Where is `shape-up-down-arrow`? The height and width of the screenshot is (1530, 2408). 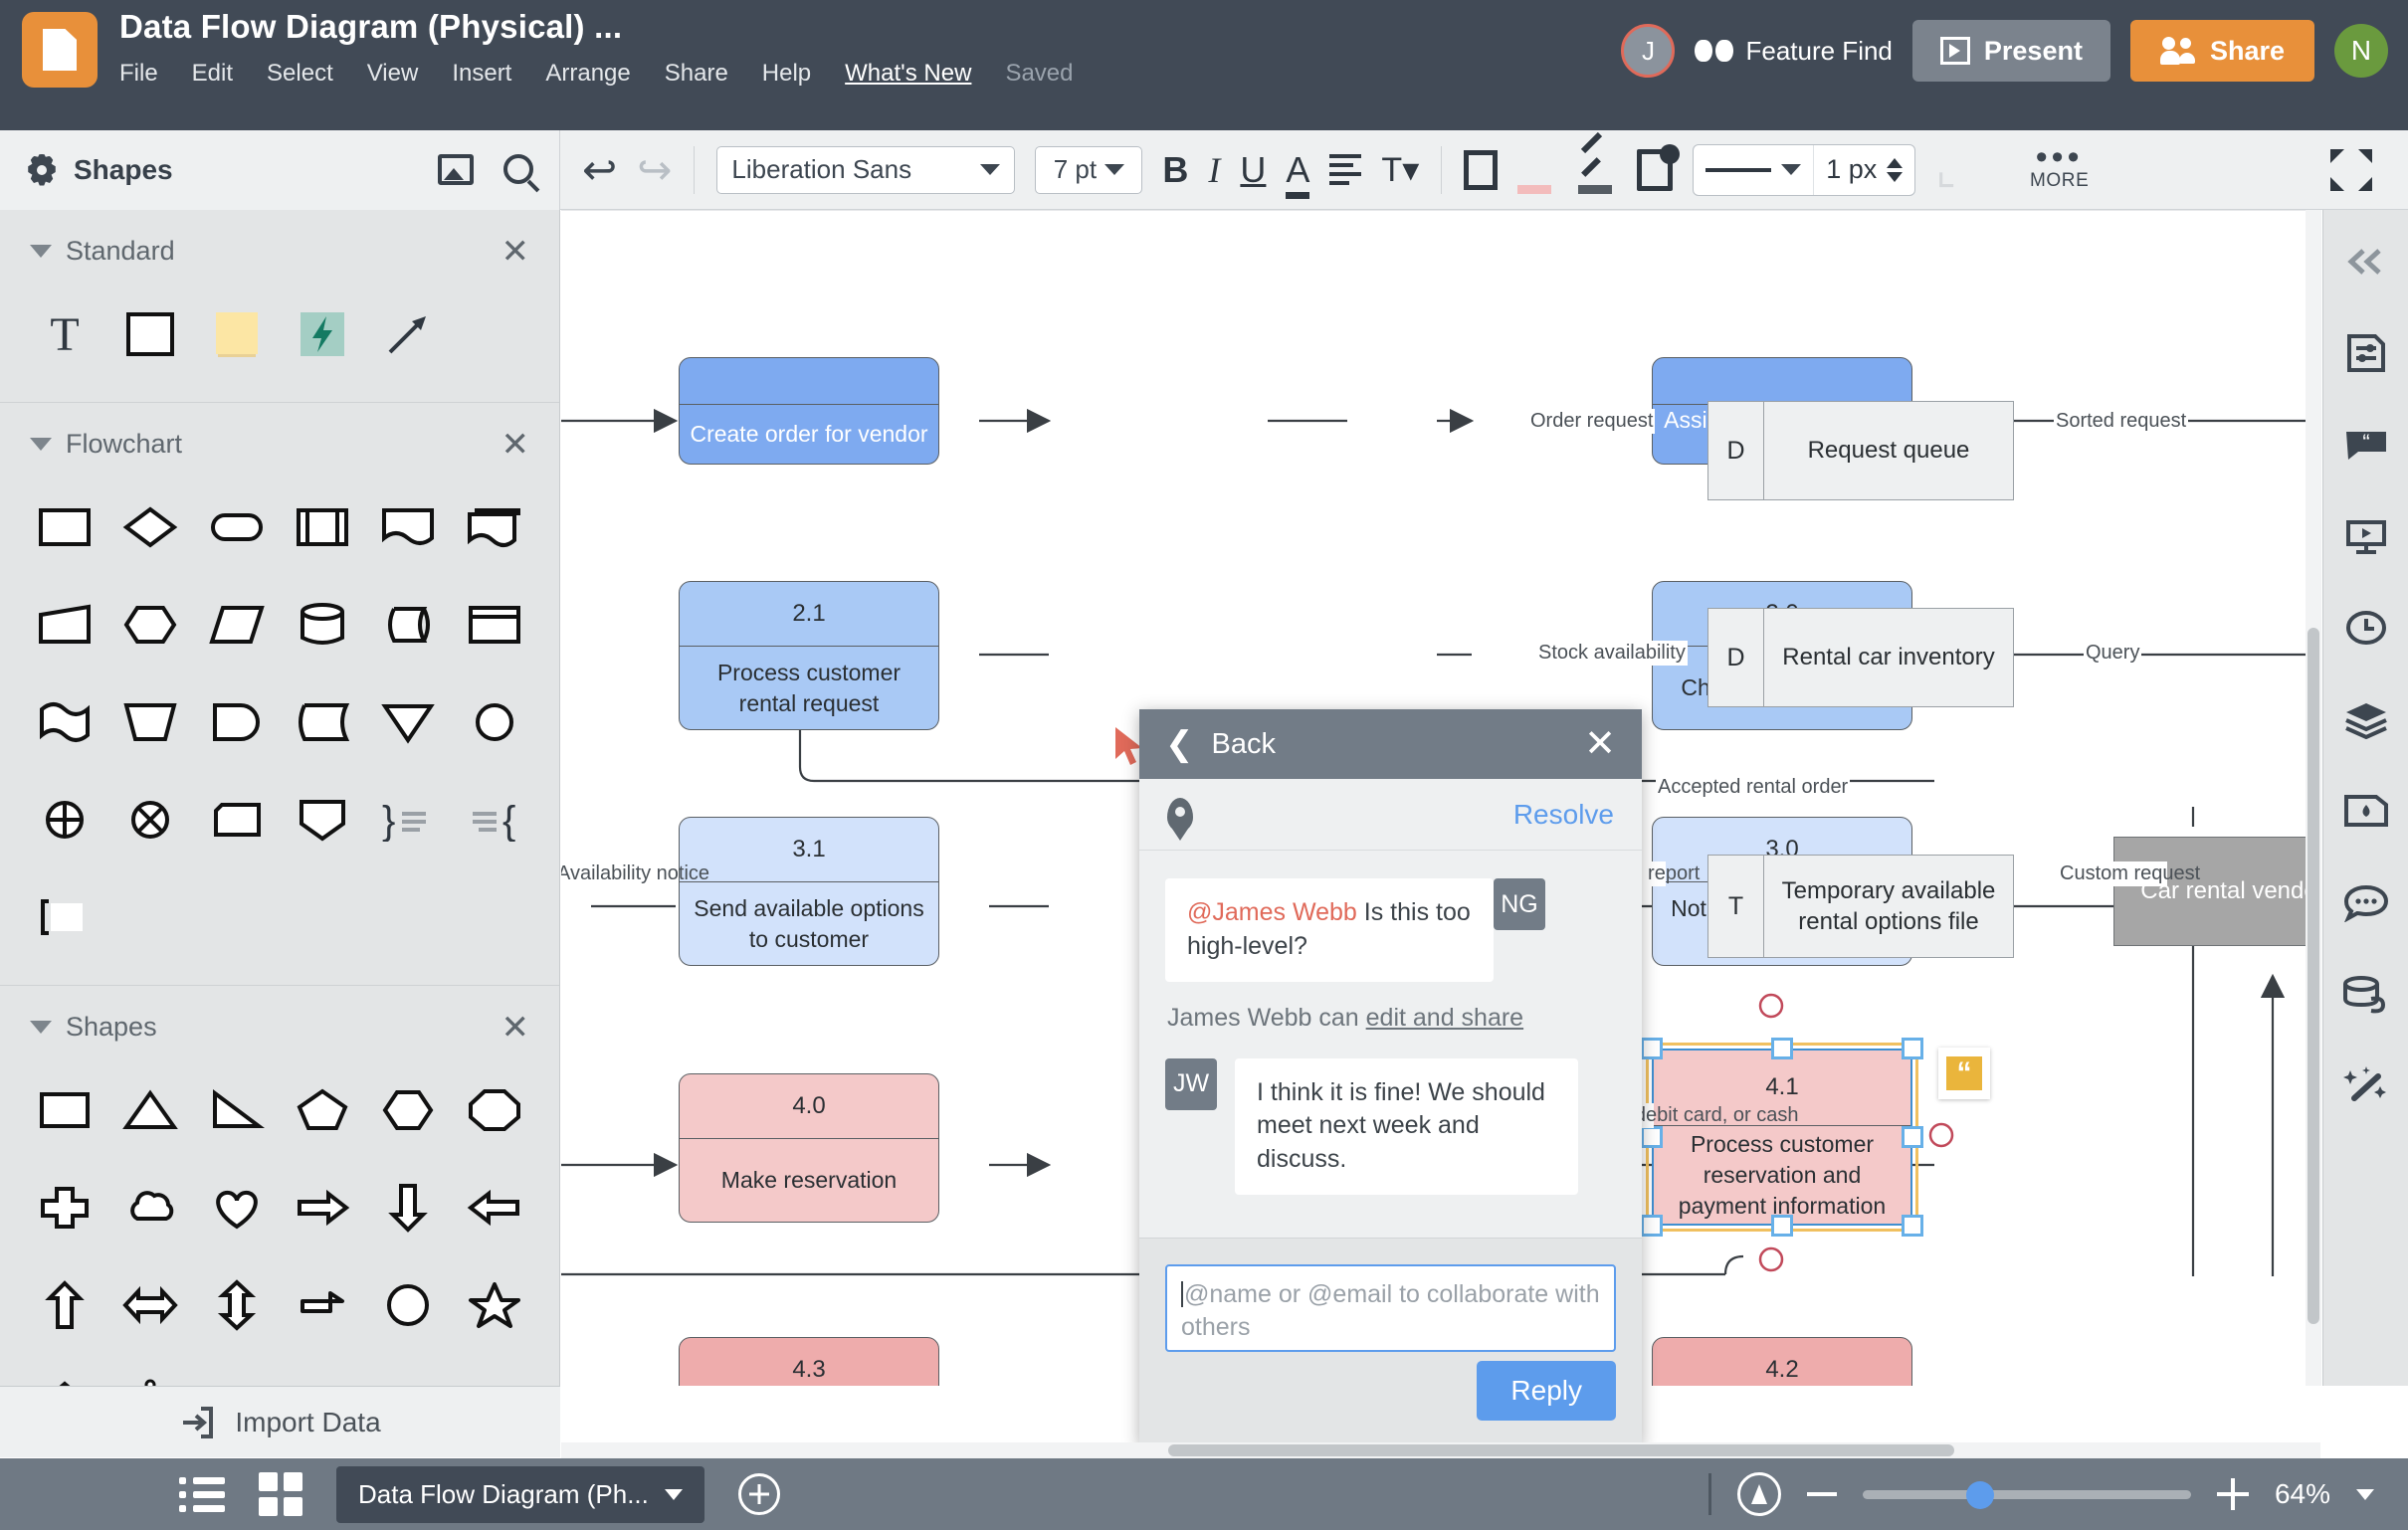 shape-up-down-arrow is located at coordinates (237, 1305).